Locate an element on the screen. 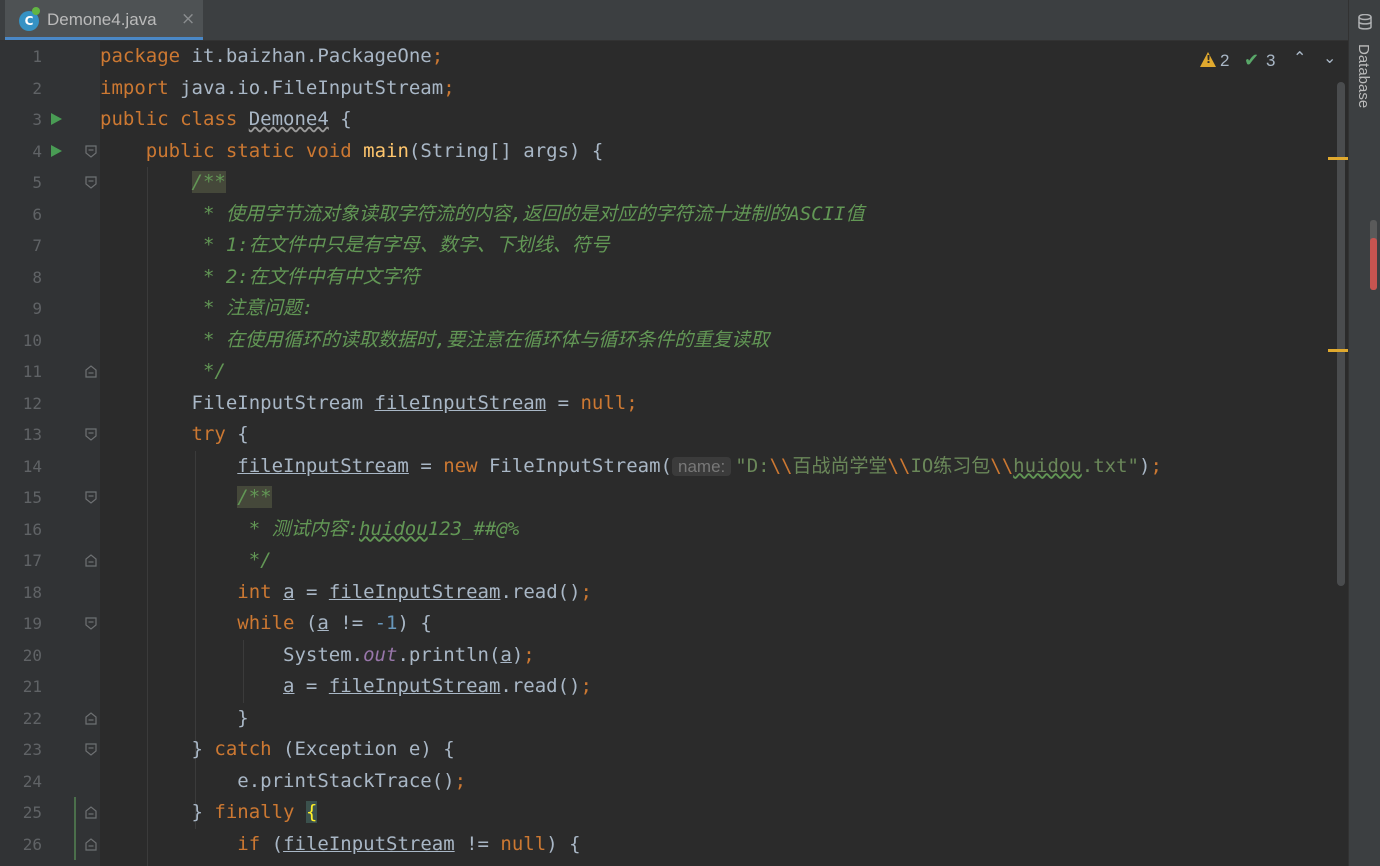  code-line-22: } is located at coordinates (174, 719).